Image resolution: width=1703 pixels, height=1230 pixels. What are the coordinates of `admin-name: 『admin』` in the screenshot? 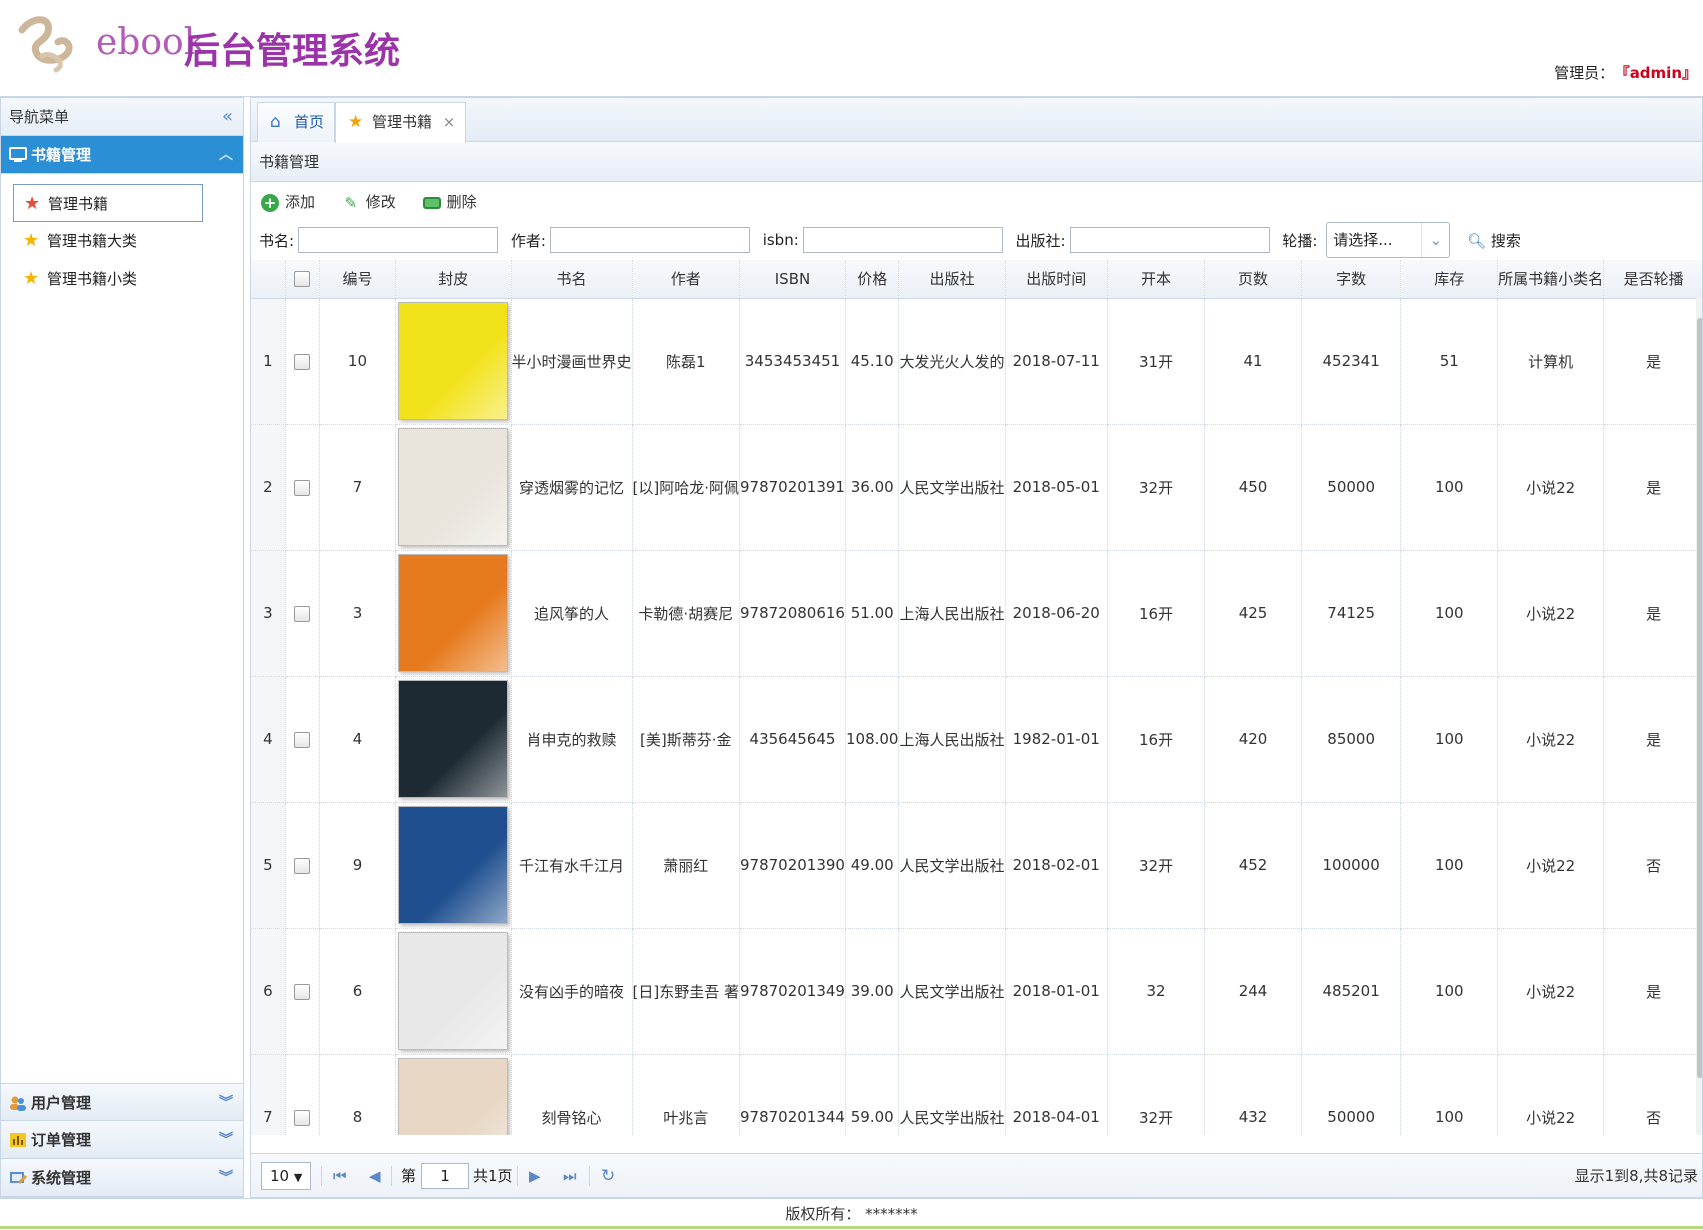 It's located at (1659, 73).